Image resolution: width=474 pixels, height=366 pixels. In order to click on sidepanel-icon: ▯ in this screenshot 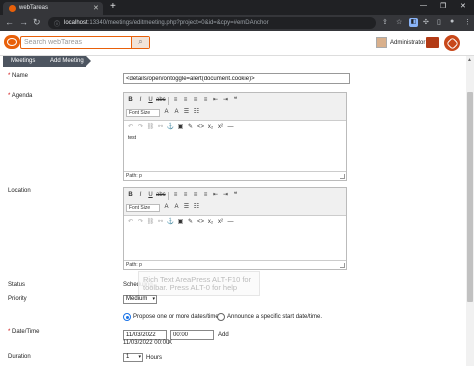, I will do `click(439, 22)`.